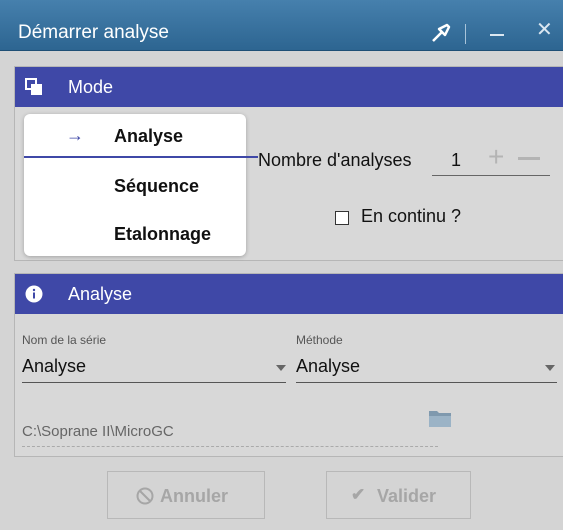  Describe the element at coordinates (98, 431) in the screenshot. I see `path-text: C:\Soprane II\MicroGC` at that location.